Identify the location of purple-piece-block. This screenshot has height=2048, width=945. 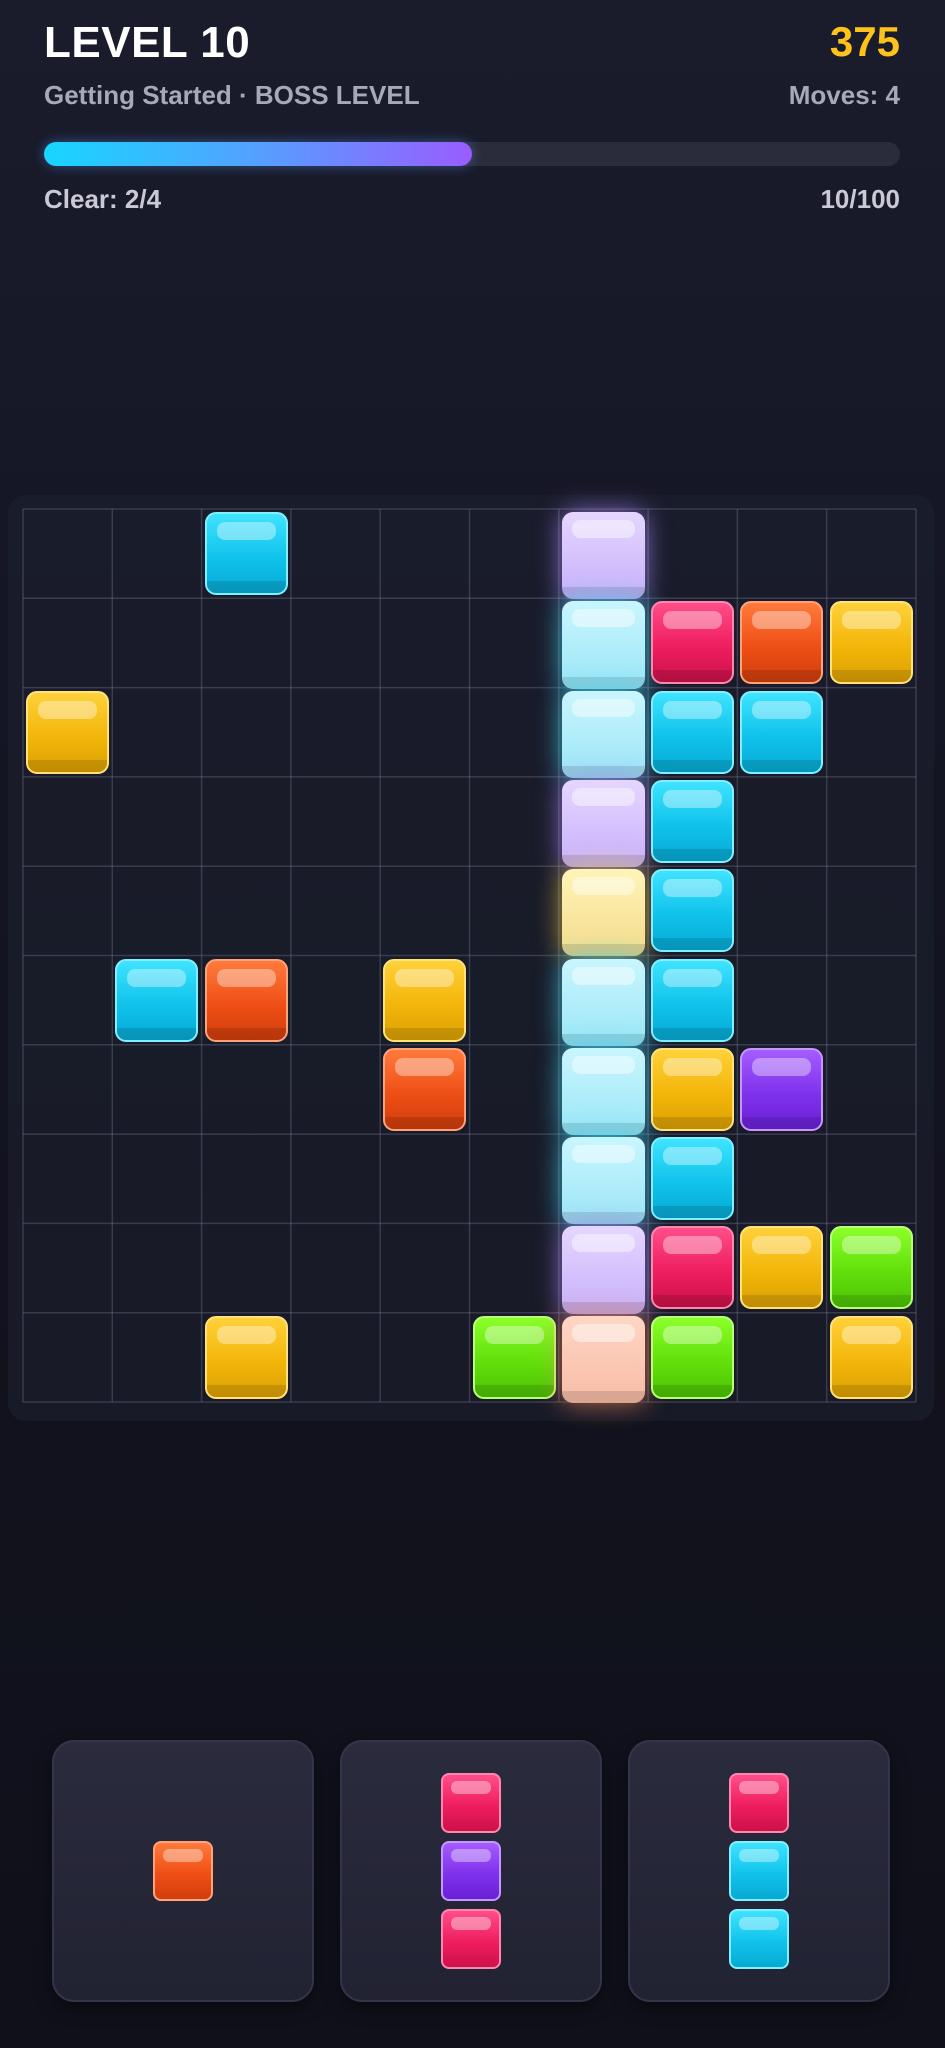
(471, 1871).